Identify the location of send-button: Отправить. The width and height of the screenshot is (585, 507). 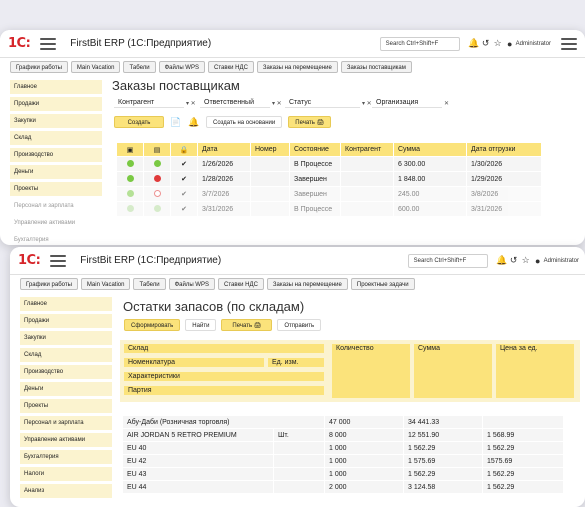
(299, 325).